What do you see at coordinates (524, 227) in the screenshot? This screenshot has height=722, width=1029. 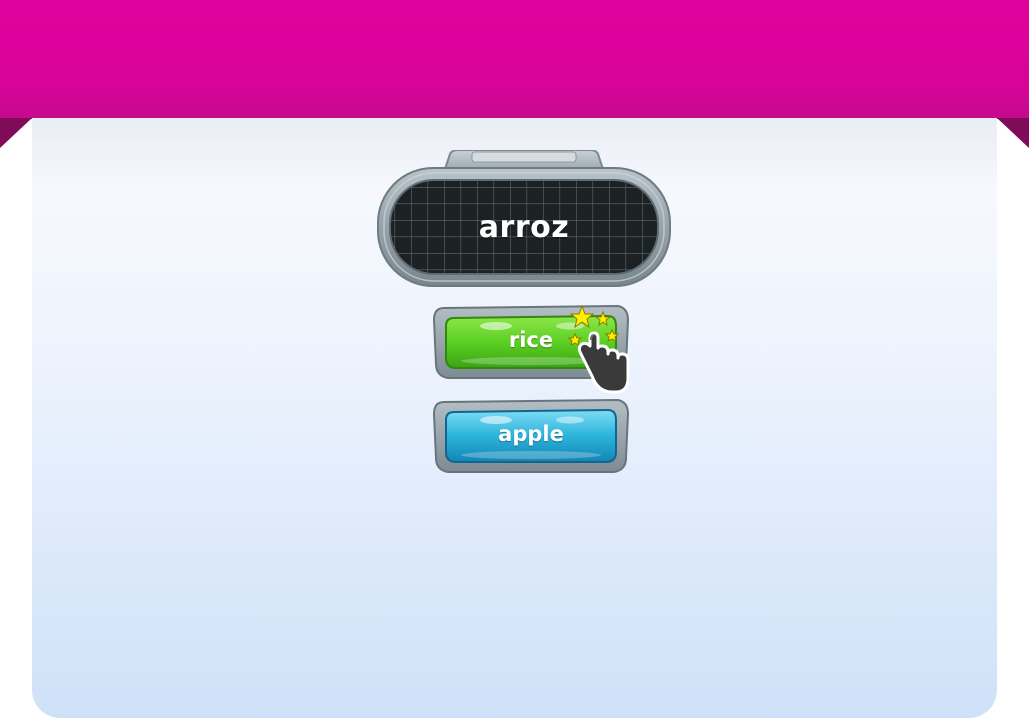 I see `prompt-word: arroz` at bounding box center [524, 227].